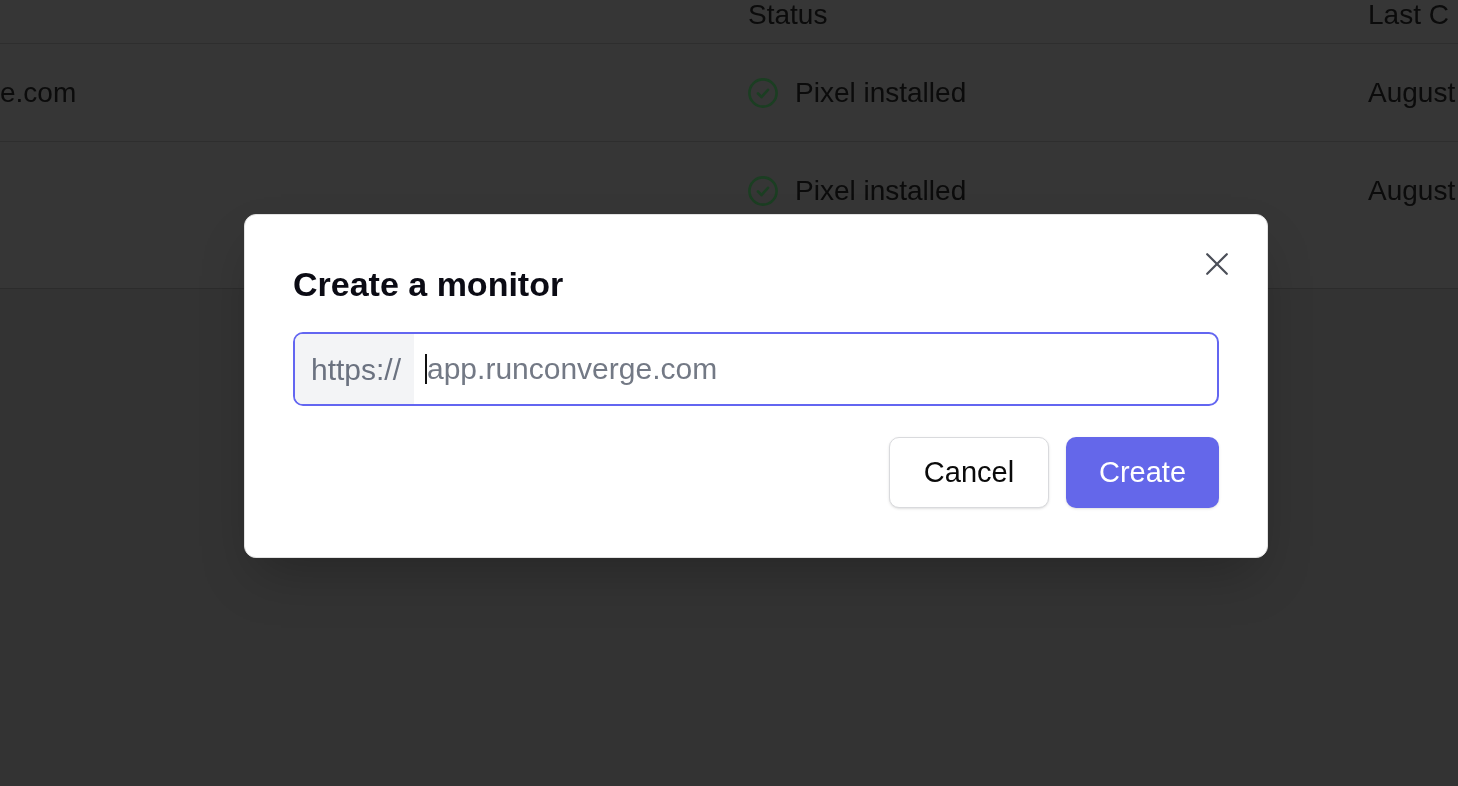 The height and width of the screenshot is (786, 1458). I want to click on dialog-title: Create a monitor, so click(428, 284).